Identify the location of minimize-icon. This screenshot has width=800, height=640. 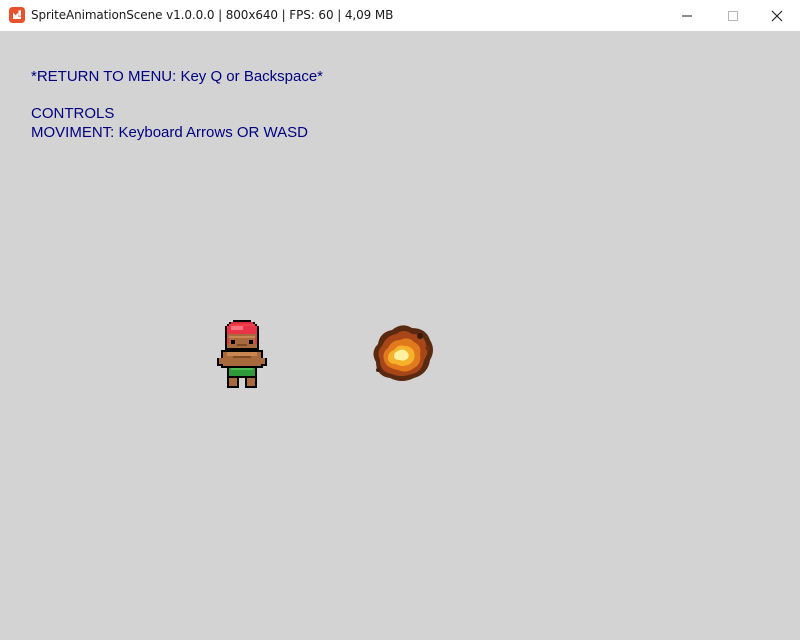
(687, 16).